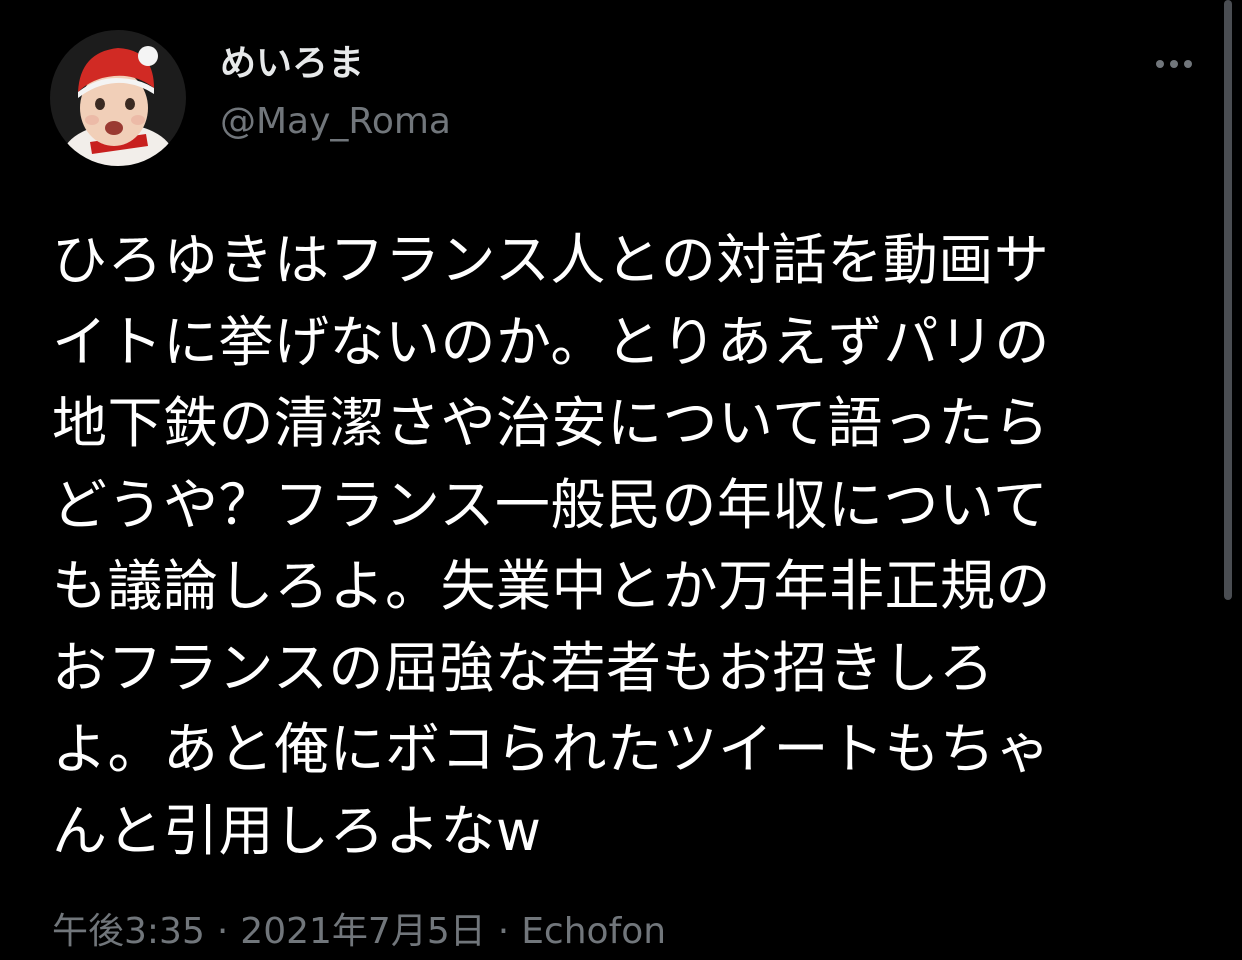 Image resolution: width=1242 pixels, height=960 pixels. Describe the element at coordinates (292, 64) in the screenshot. I see `display-name: めいろま` at that location.